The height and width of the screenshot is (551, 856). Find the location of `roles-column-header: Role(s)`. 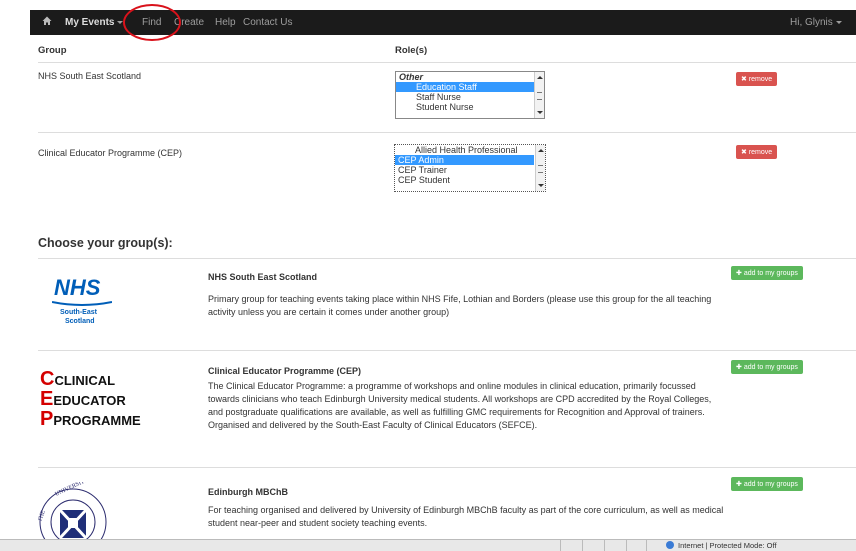

roles-column-header: Role(s) is located at coordinates (411, 50).